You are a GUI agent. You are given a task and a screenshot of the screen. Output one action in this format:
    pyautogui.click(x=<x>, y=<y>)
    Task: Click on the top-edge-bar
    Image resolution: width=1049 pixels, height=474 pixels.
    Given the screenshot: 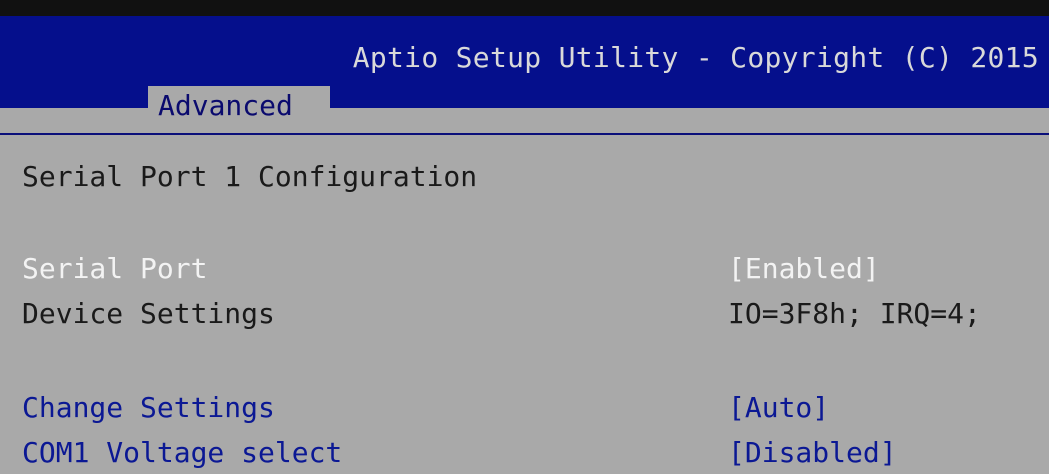 What is the action you would take?
    pyautogui.click(x=524, y=8)
    